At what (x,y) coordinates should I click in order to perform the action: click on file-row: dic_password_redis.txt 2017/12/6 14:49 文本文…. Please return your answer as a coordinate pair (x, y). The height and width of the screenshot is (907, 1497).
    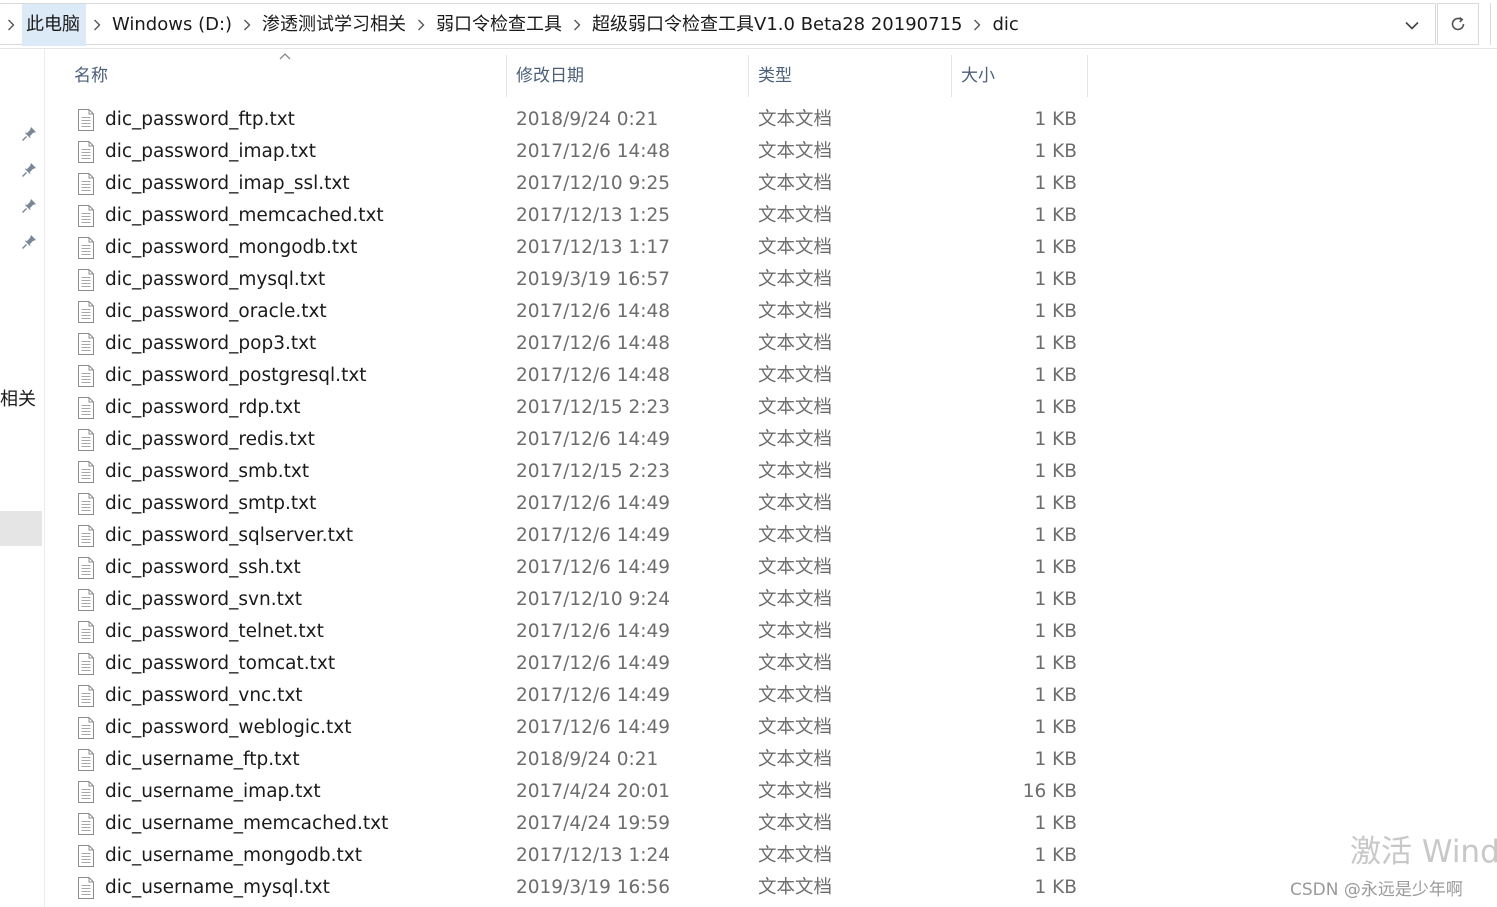
    Looking at the image, I should click on (545, 440).